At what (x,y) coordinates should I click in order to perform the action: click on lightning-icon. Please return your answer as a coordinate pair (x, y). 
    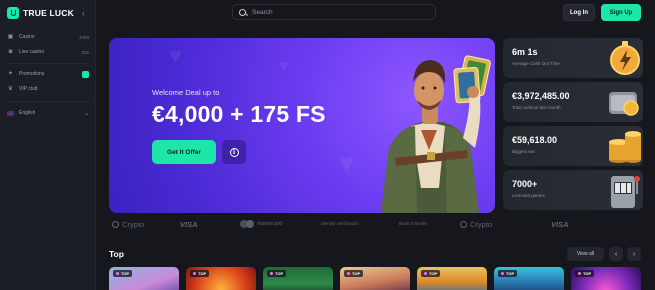
    Looking at the image, I should click on (625, 58).